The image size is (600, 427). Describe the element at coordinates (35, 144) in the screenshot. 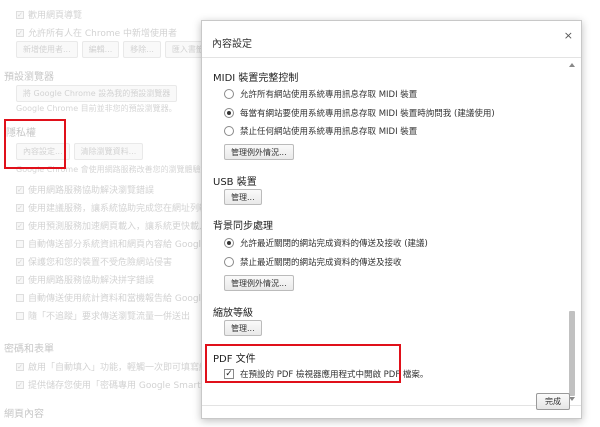

I see `highlight-box-privacy` at that location.